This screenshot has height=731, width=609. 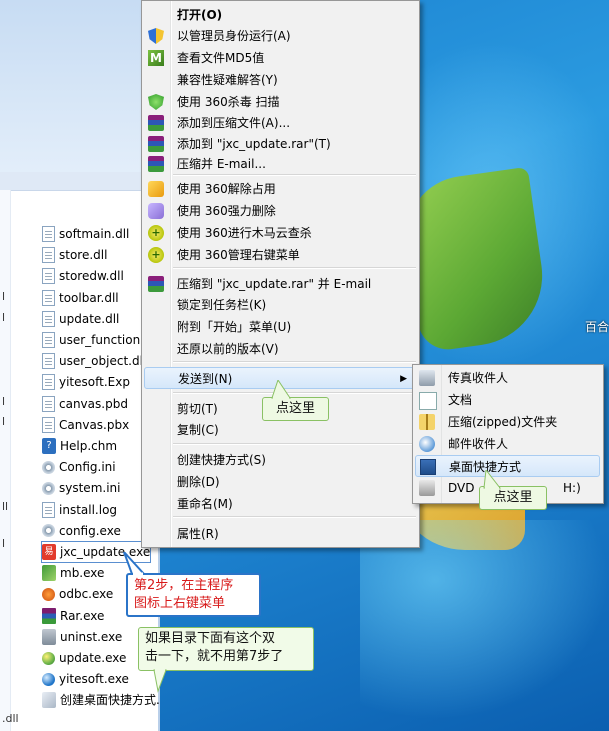 I want to click on menu-item-label: 删除(D), so click(x=198, y=482).